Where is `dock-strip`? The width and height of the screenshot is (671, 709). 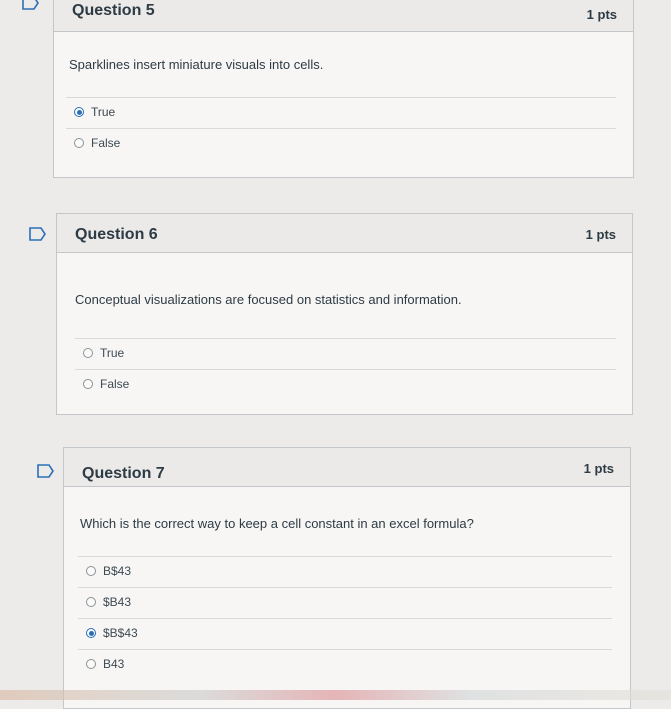 dock-strip is located at coordinates (335, 695).